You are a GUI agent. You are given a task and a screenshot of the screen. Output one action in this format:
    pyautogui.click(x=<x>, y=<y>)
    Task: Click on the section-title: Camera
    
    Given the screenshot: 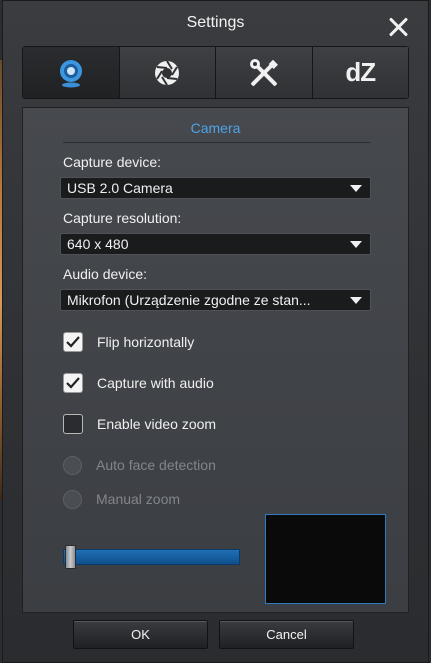 What is the action you would take?
    pyautogui.click(x=215, y=128)
    